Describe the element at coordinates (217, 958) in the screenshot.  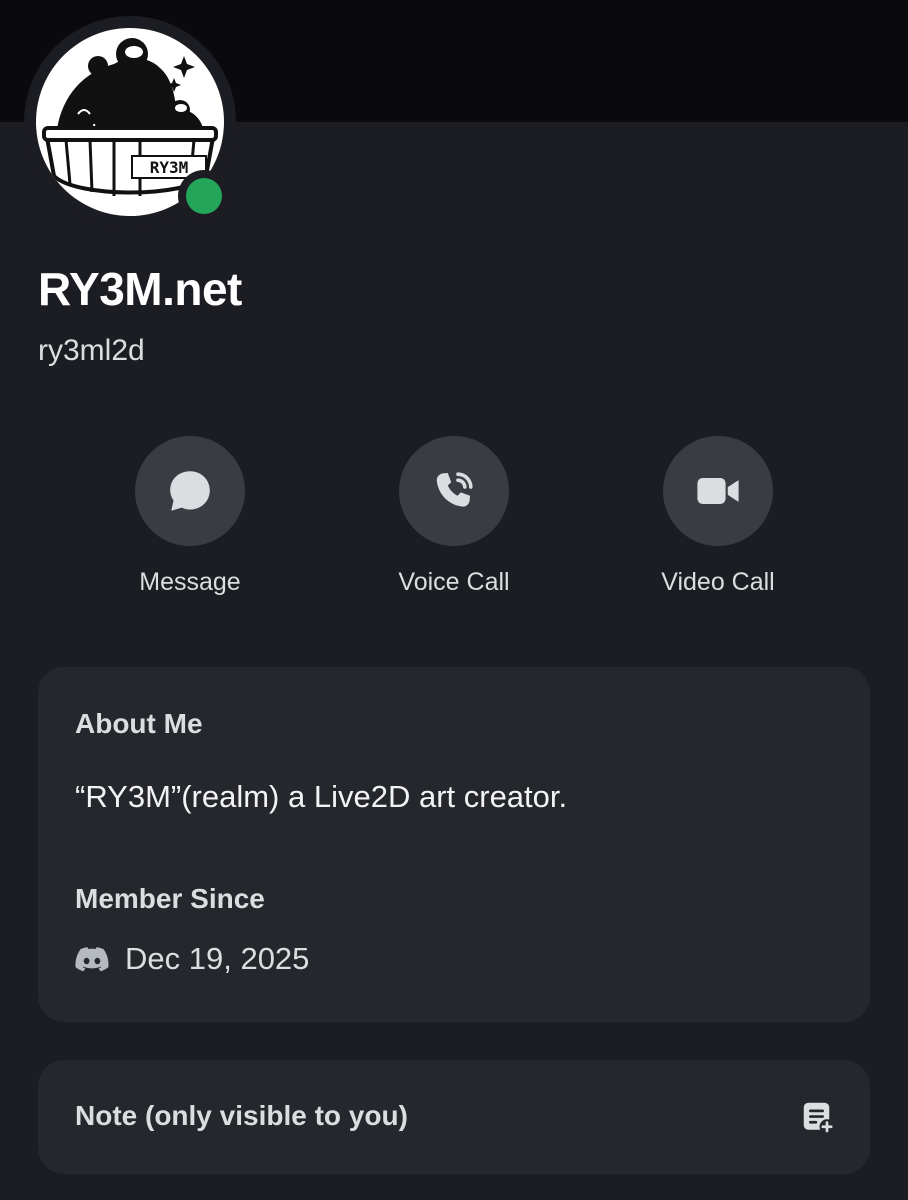
I see `member-since-date: Dec 19, 2025` at that location.